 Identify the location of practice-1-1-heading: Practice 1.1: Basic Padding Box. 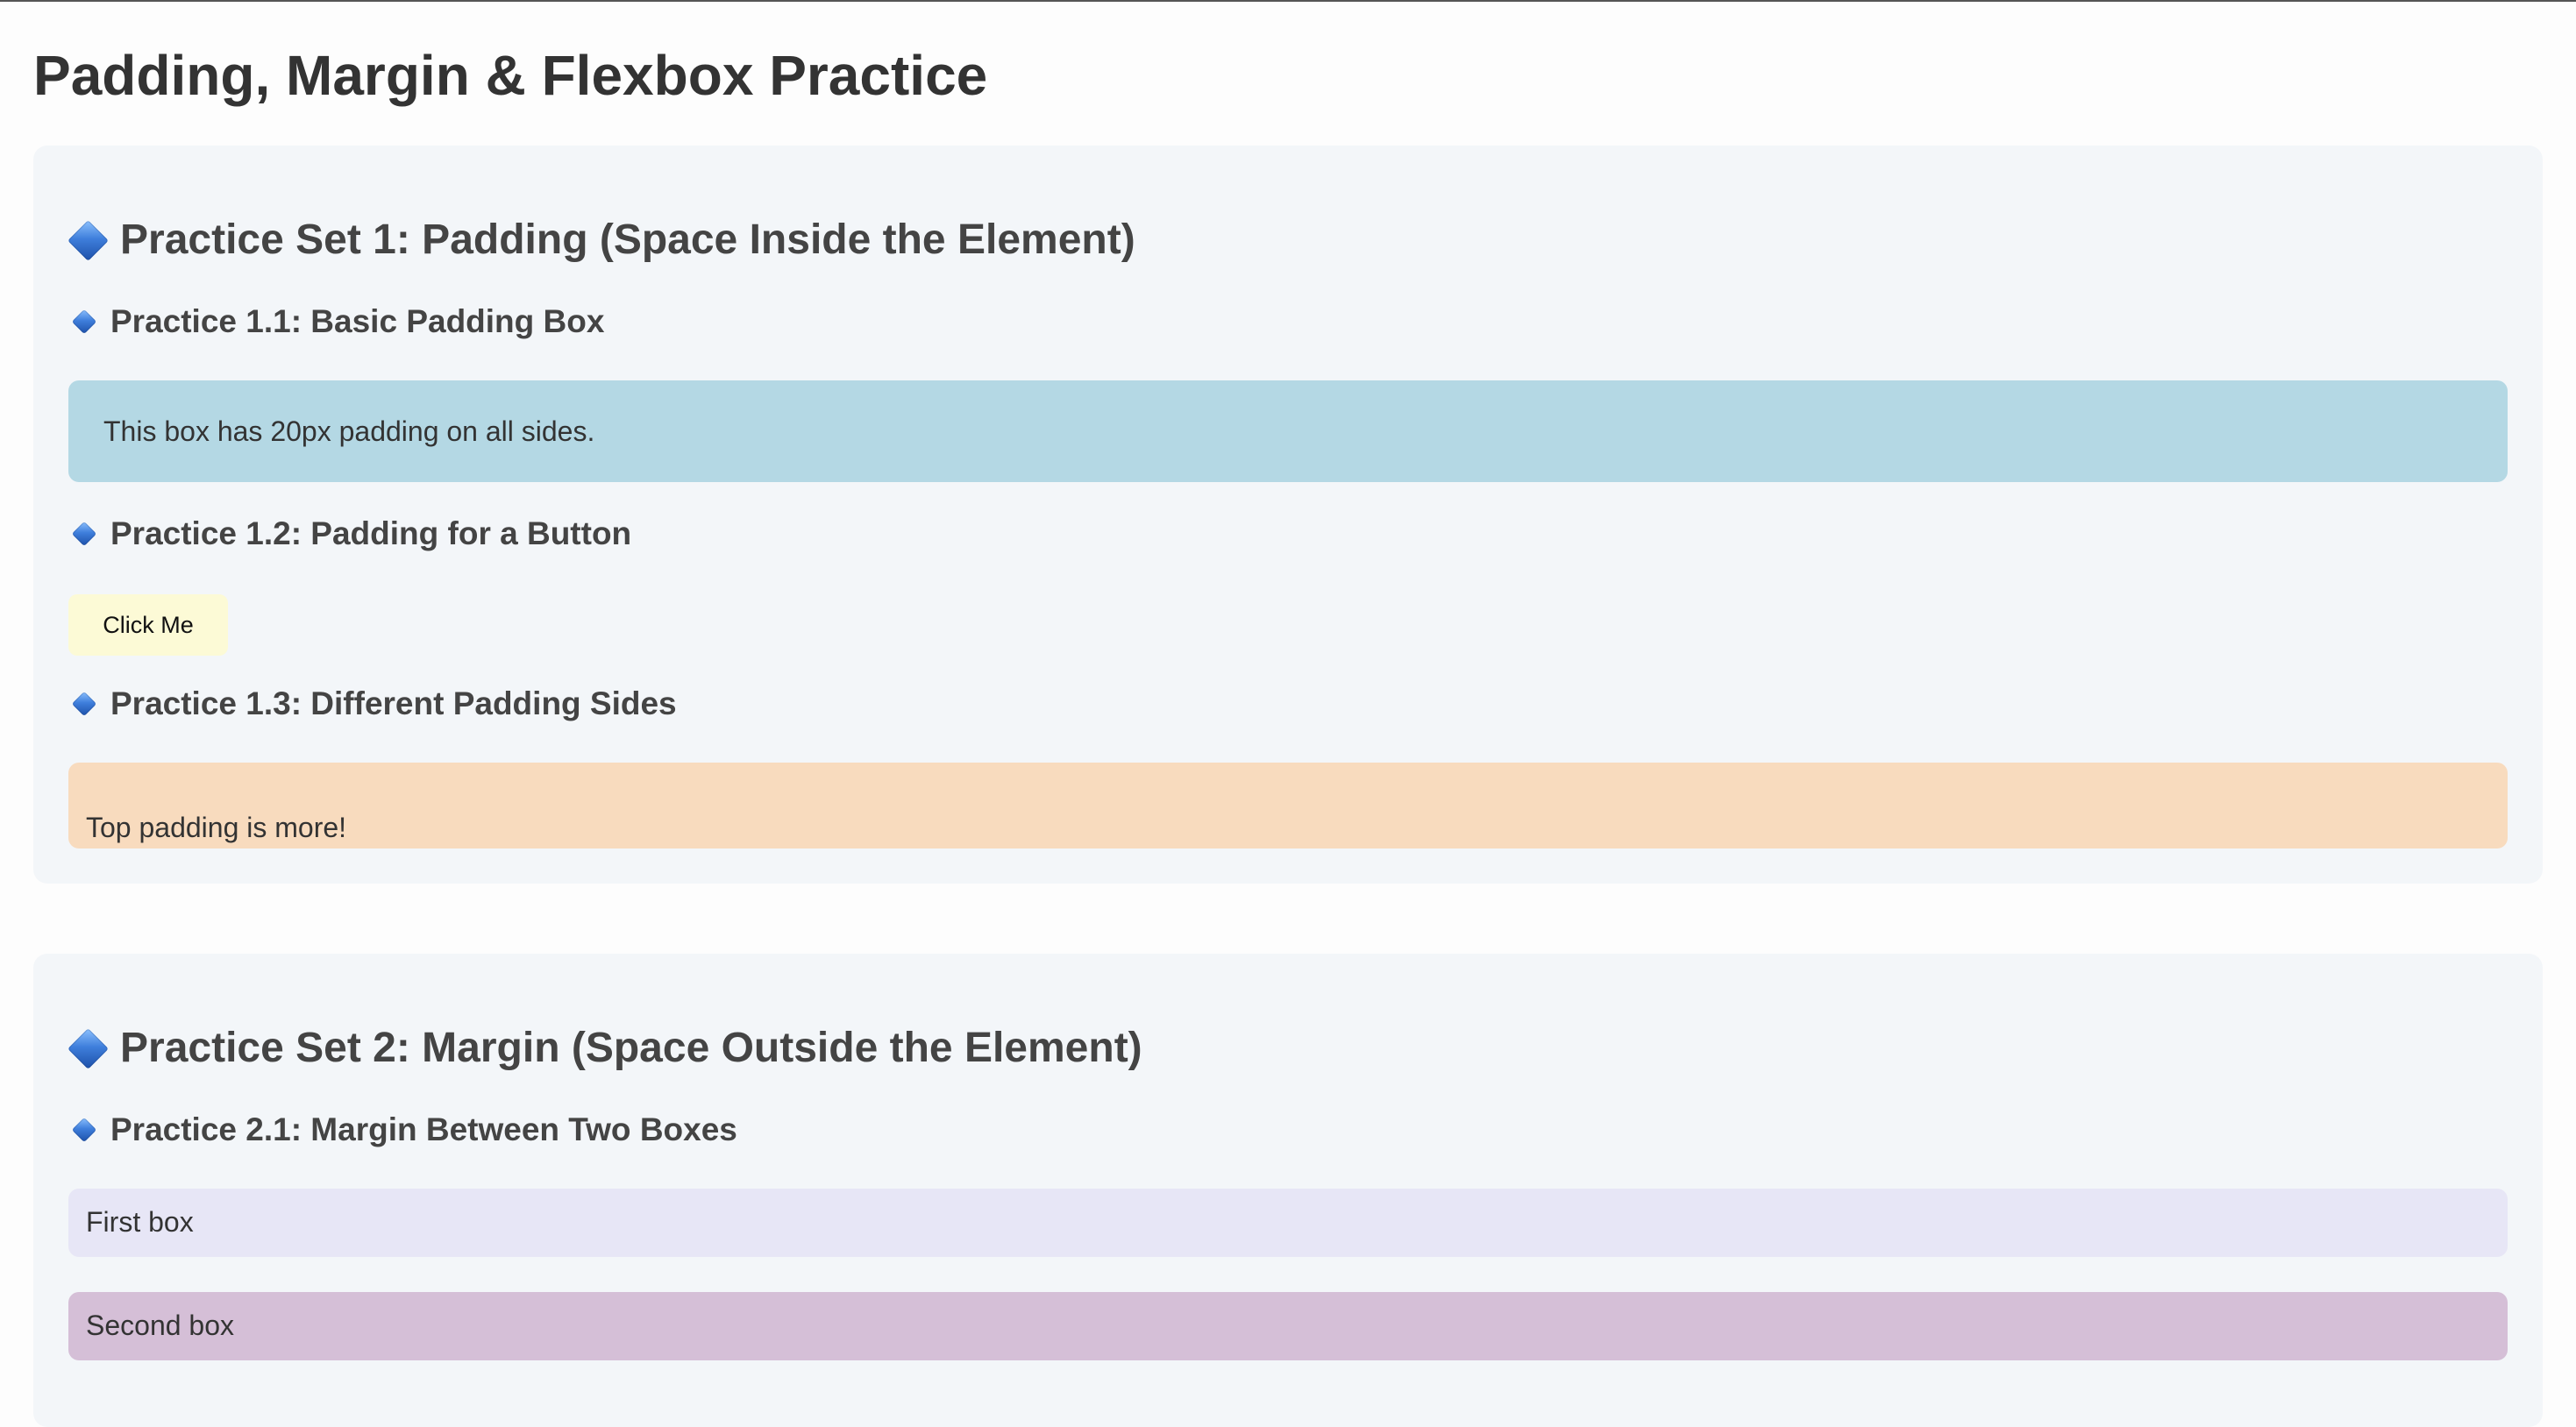
(337, 322).